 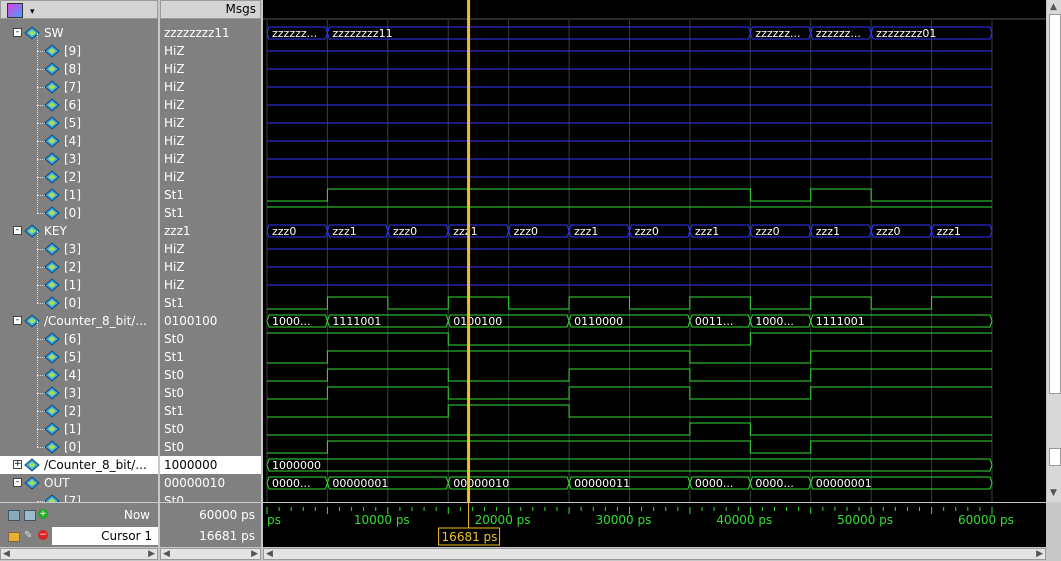 I want to click on signal-value: 0100100, so click(x=191, y=321).